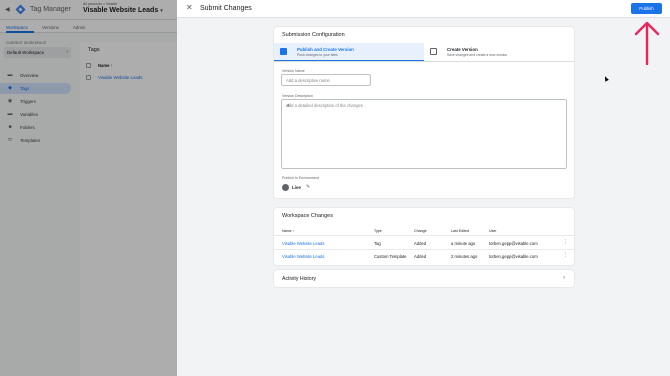 The image size is (670, 376). Describe the element at coordinates (283, 51) in the screenshot. I see `publish-version-icon` at that location.